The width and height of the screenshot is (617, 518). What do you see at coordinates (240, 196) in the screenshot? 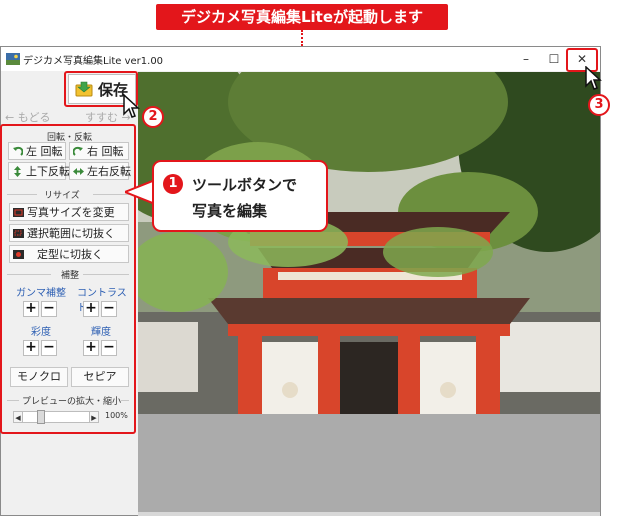
I see `toolbar-callout` at bounding box center [240, 196].